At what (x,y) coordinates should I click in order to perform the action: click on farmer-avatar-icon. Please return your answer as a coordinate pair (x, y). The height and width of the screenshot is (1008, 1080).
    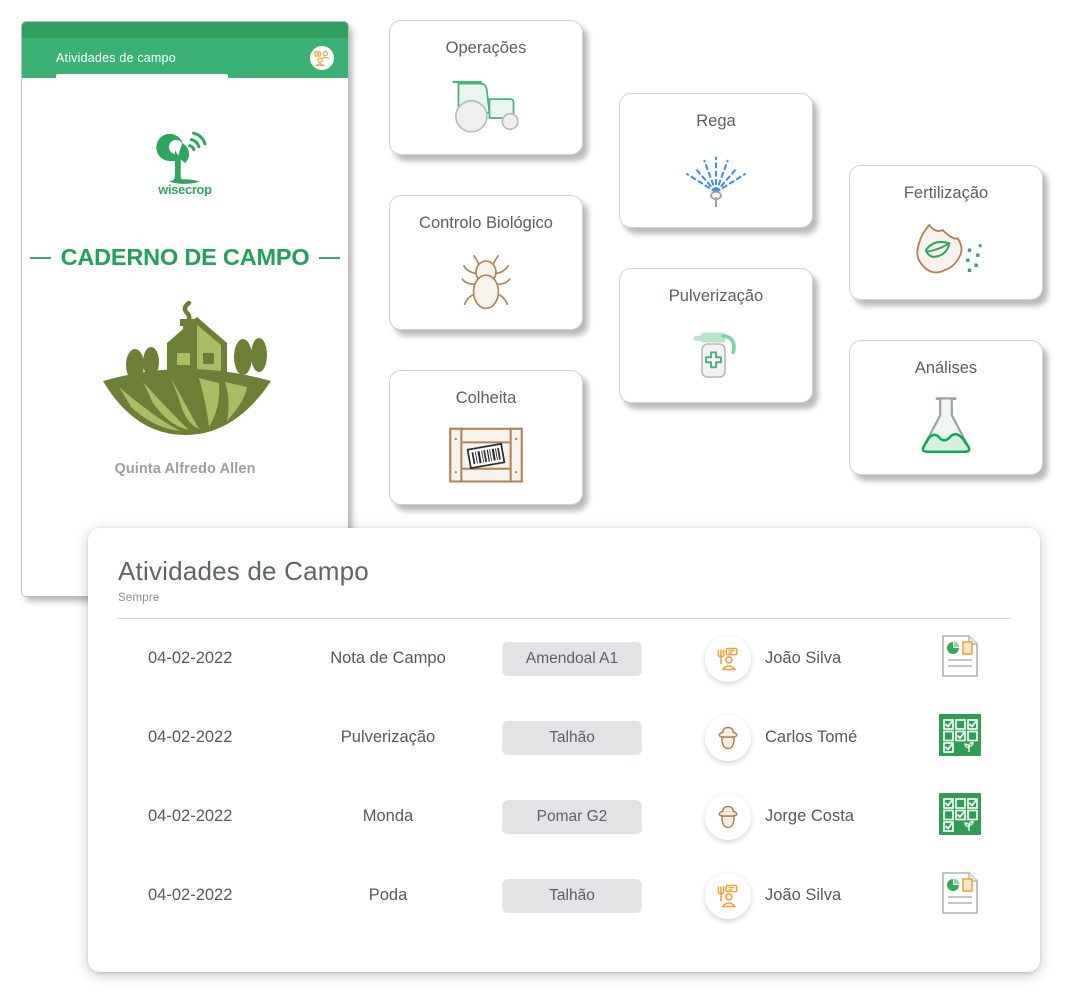
    Looking at the image, I should click on (322, 58).